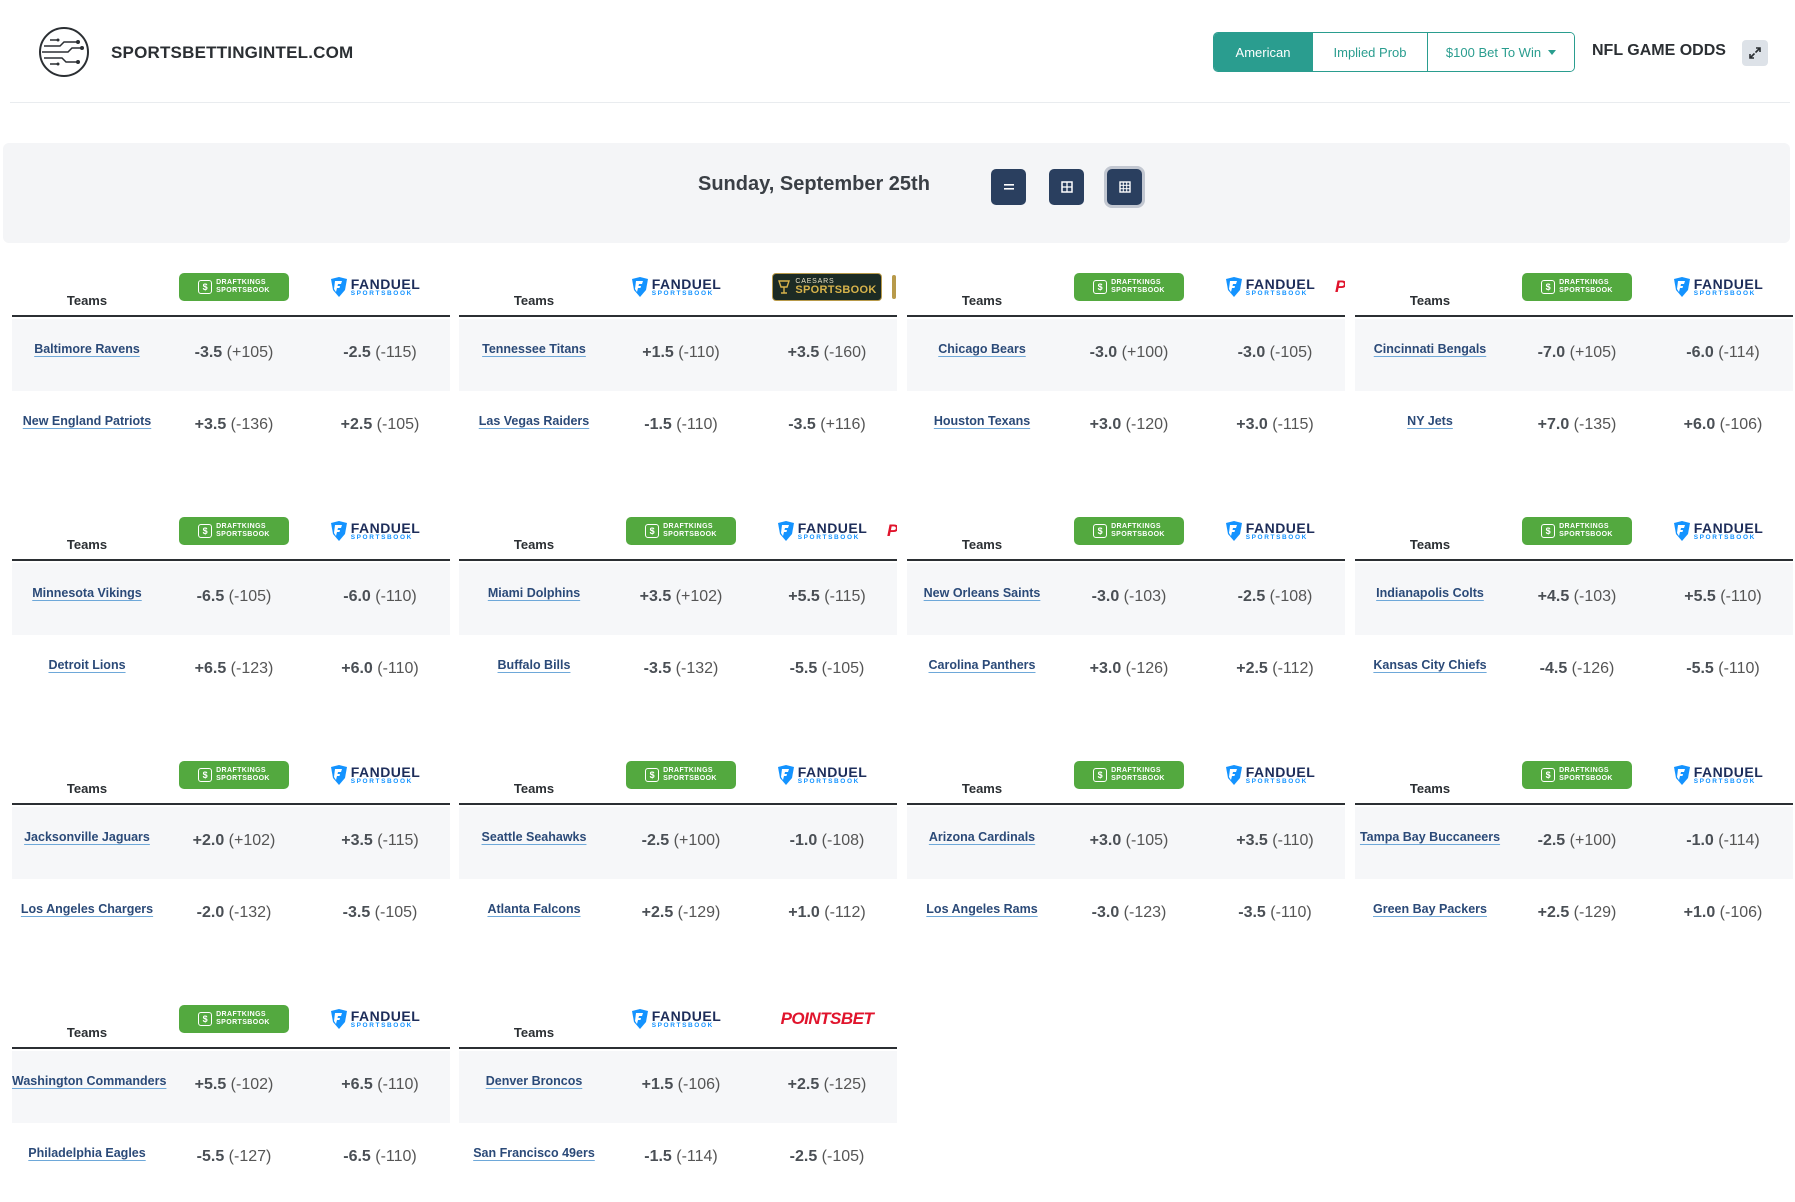  Describe the element at coordinates (1370, 52) in the screenshot. I see `implied-prob-format-button: Implied Prob` at that location.